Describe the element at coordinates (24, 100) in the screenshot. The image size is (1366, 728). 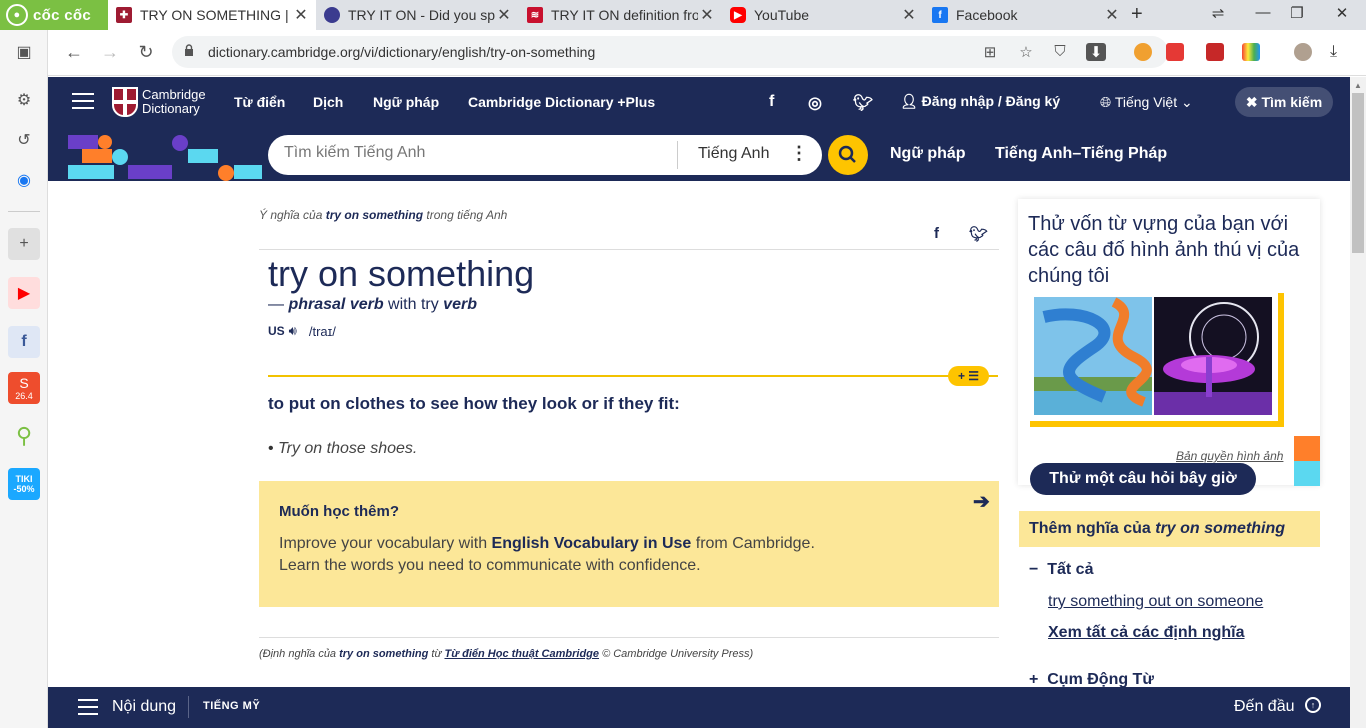
I see `settings-gear-icon: ⚙` at that location.